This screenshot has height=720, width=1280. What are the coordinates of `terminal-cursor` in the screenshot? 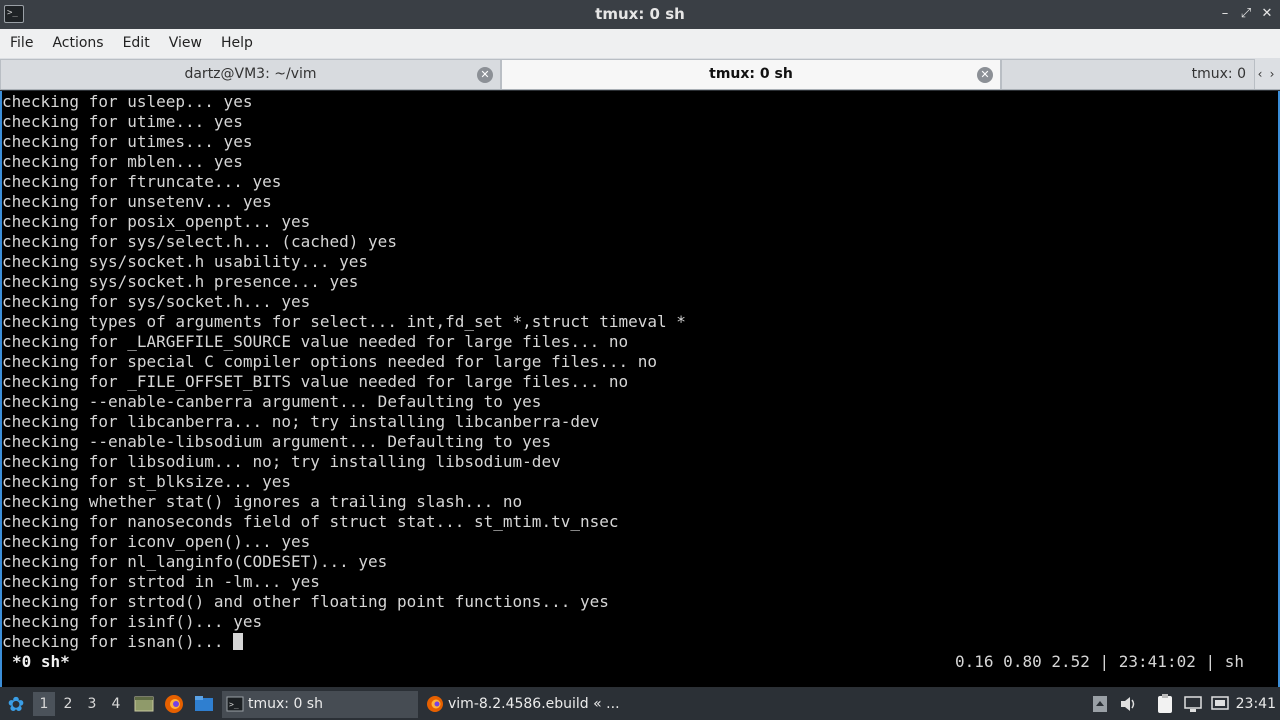 It's located at (238, 641).